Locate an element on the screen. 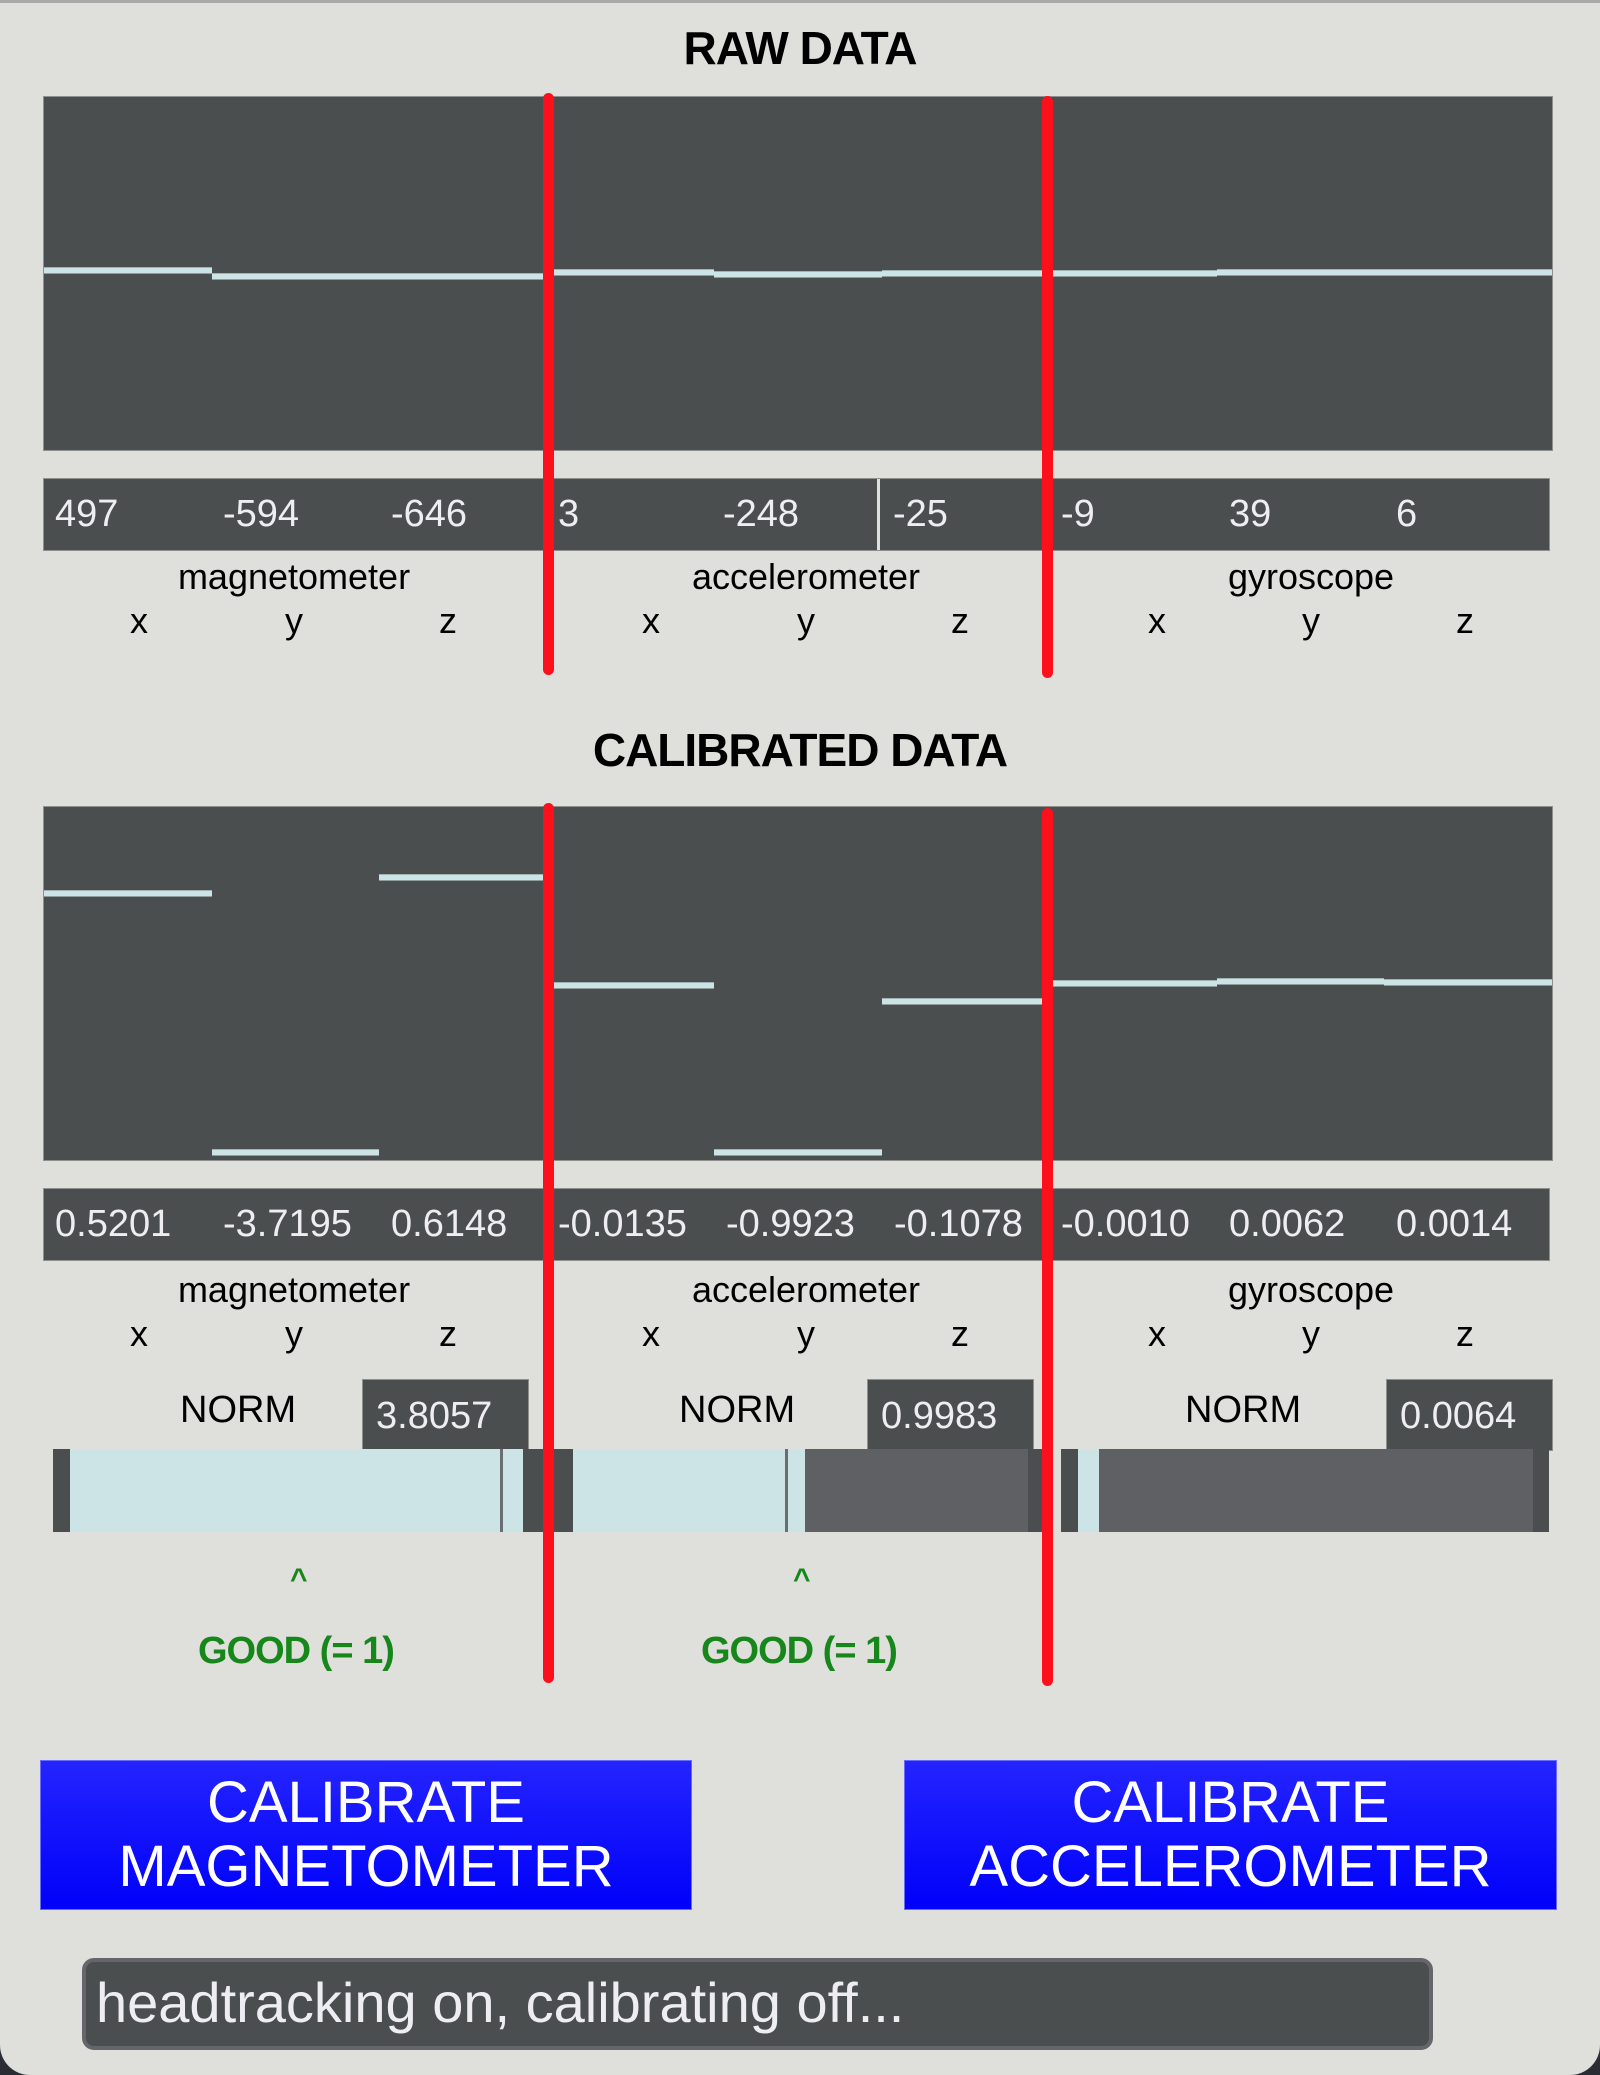 The image size is (1600, 2075). gyro-norm-value: 0.0064 is located at coordinates (1469, 1415).